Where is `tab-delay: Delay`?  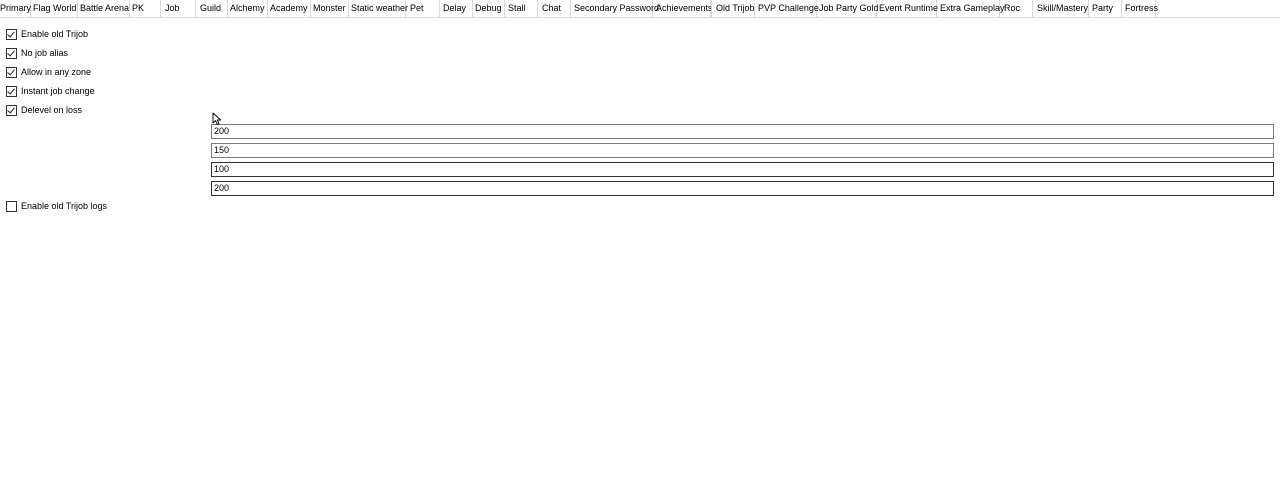 tab-delay: Delay is located at coordinates (456, 8).